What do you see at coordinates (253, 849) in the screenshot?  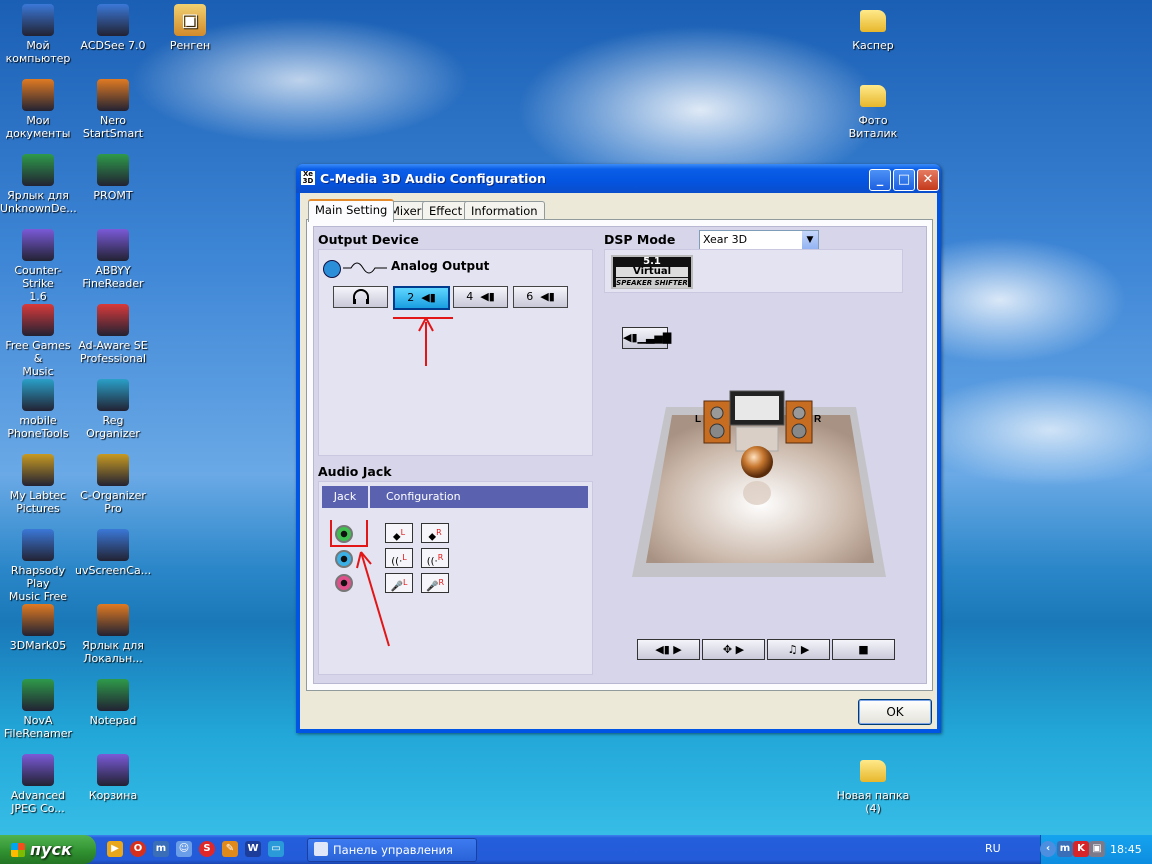 I see `quicklaunch-word-icon: W` at bounding box center [253, 849].